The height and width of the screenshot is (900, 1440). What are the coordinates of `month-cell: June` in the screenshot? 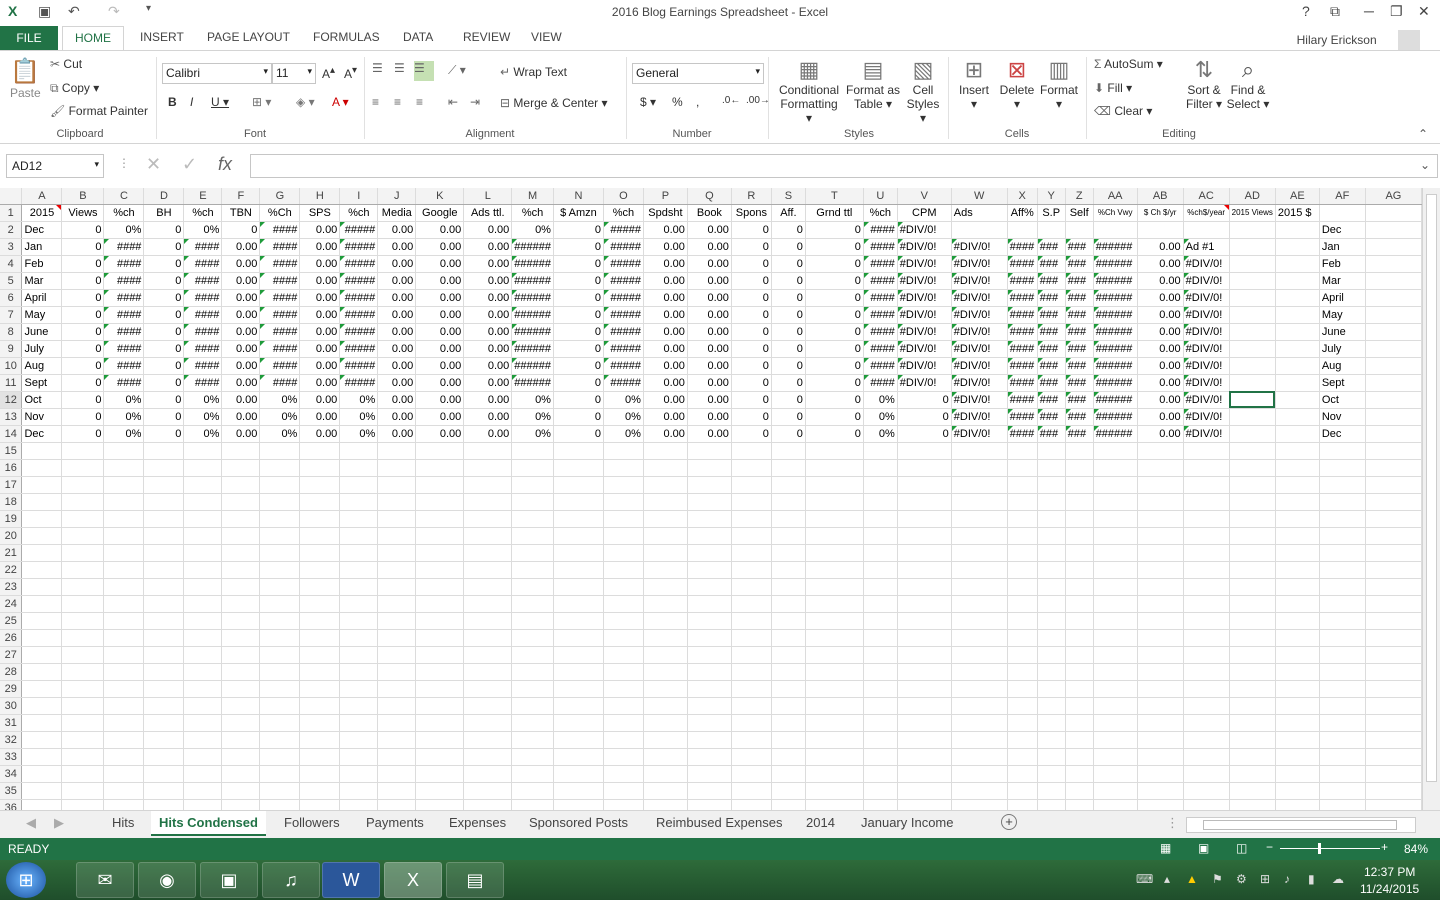 It's located at (42, 332).